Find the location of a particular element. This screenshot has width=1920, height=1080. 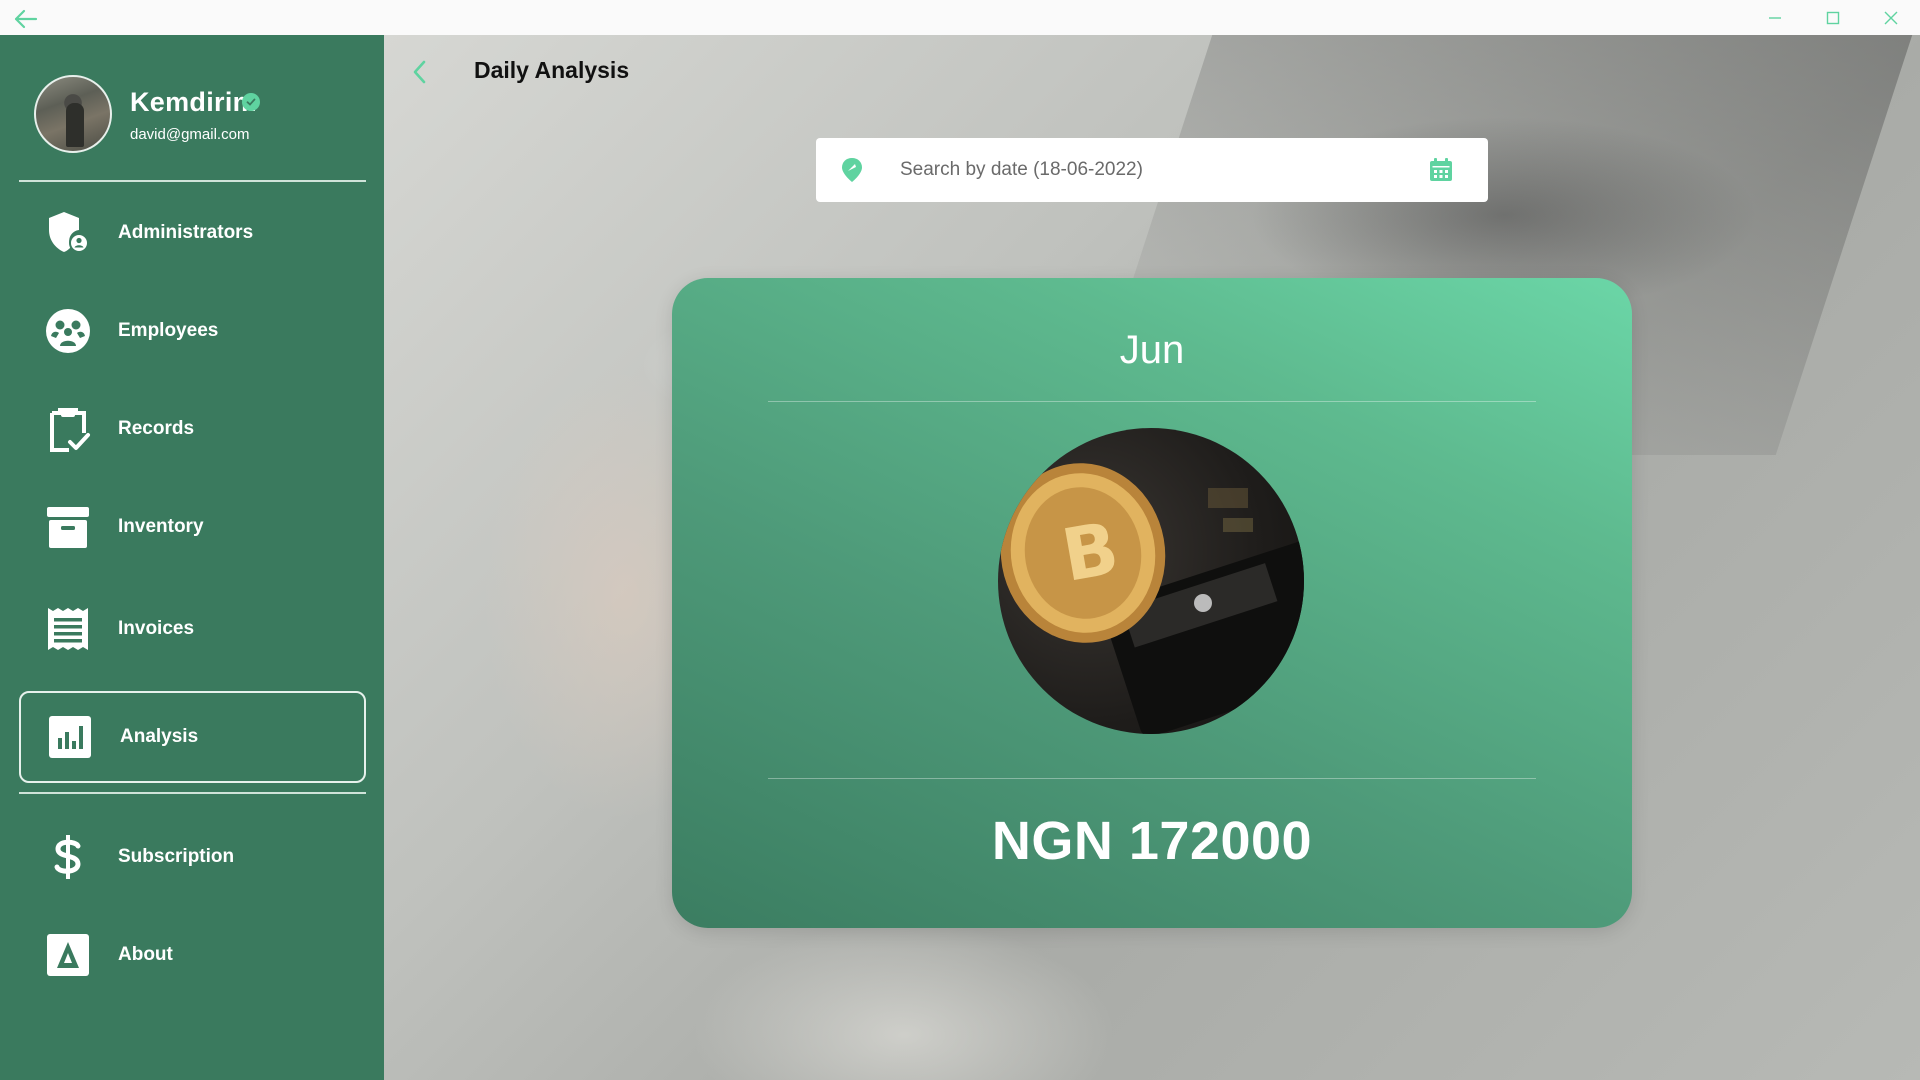

avatar is located at coordinates (73, 114).